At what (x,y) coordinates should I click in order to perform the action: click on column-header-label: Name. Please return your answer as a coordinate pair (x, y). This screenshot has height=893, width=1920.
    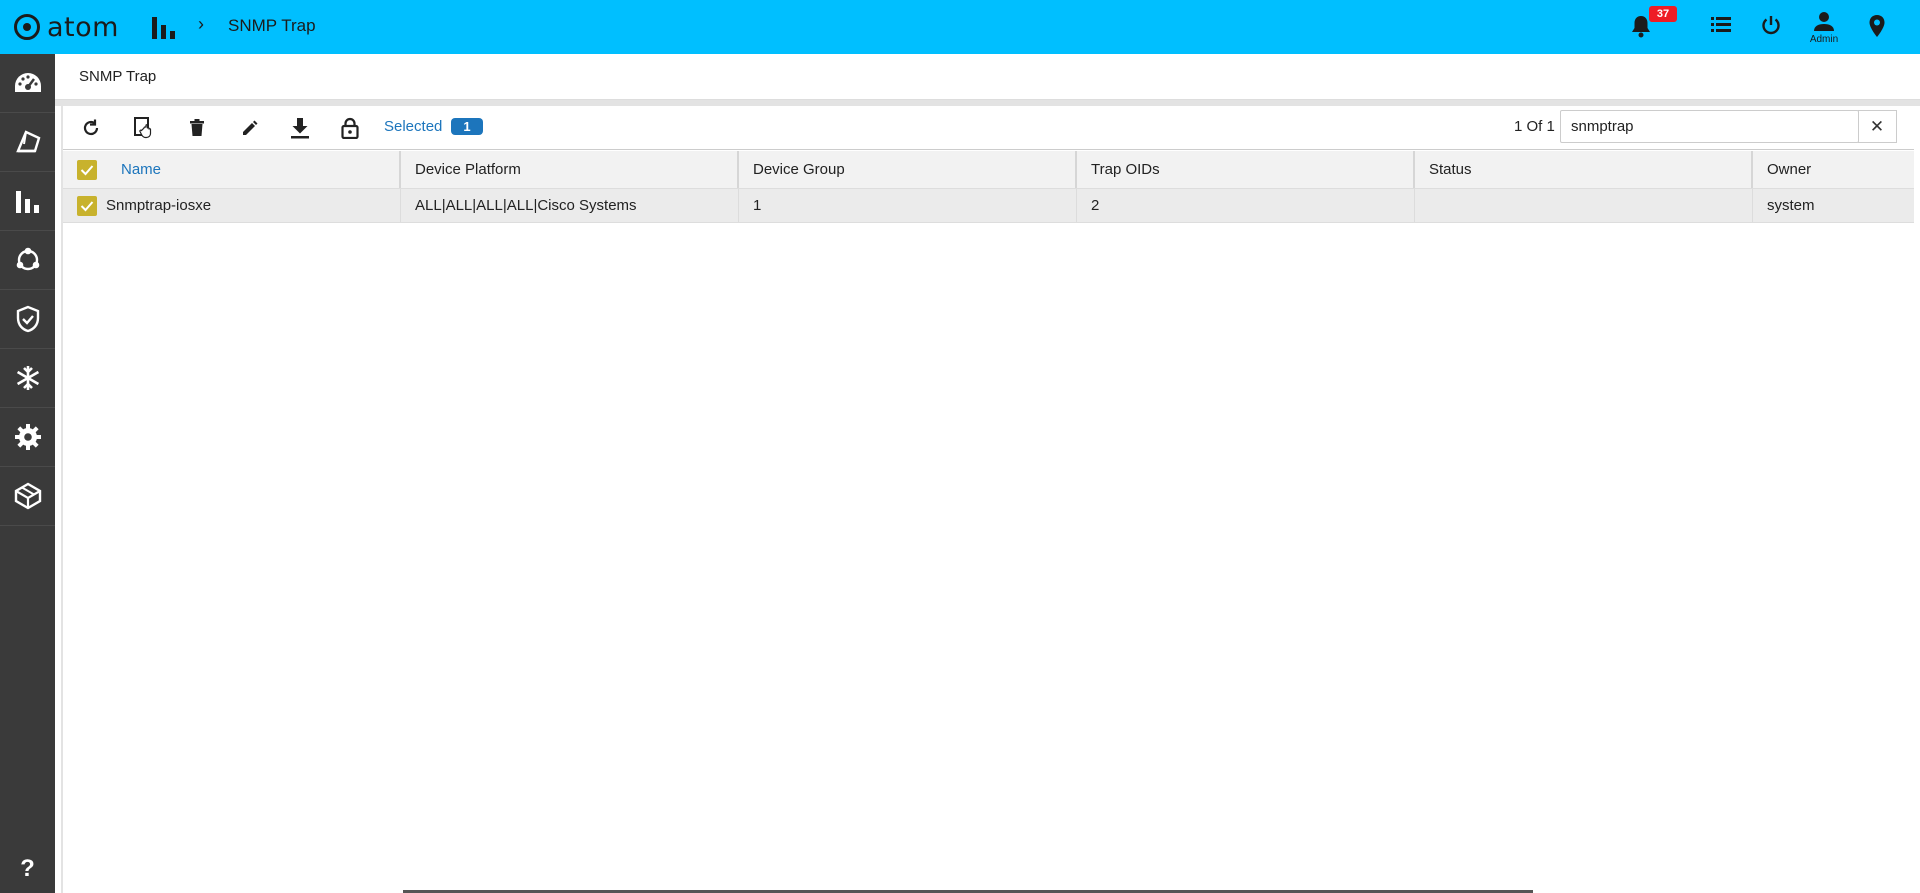
    Looking at the image, I should click on (141, 169).